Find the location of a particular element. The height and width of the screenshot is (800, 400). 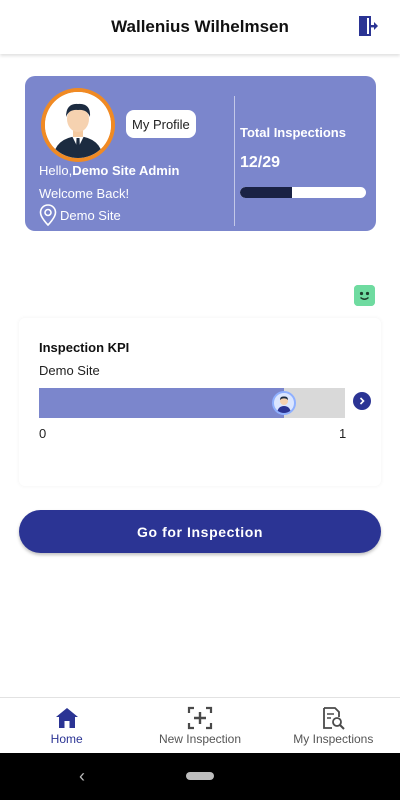

system-nav-bar: ‹ is located at coordinates (200, 776).